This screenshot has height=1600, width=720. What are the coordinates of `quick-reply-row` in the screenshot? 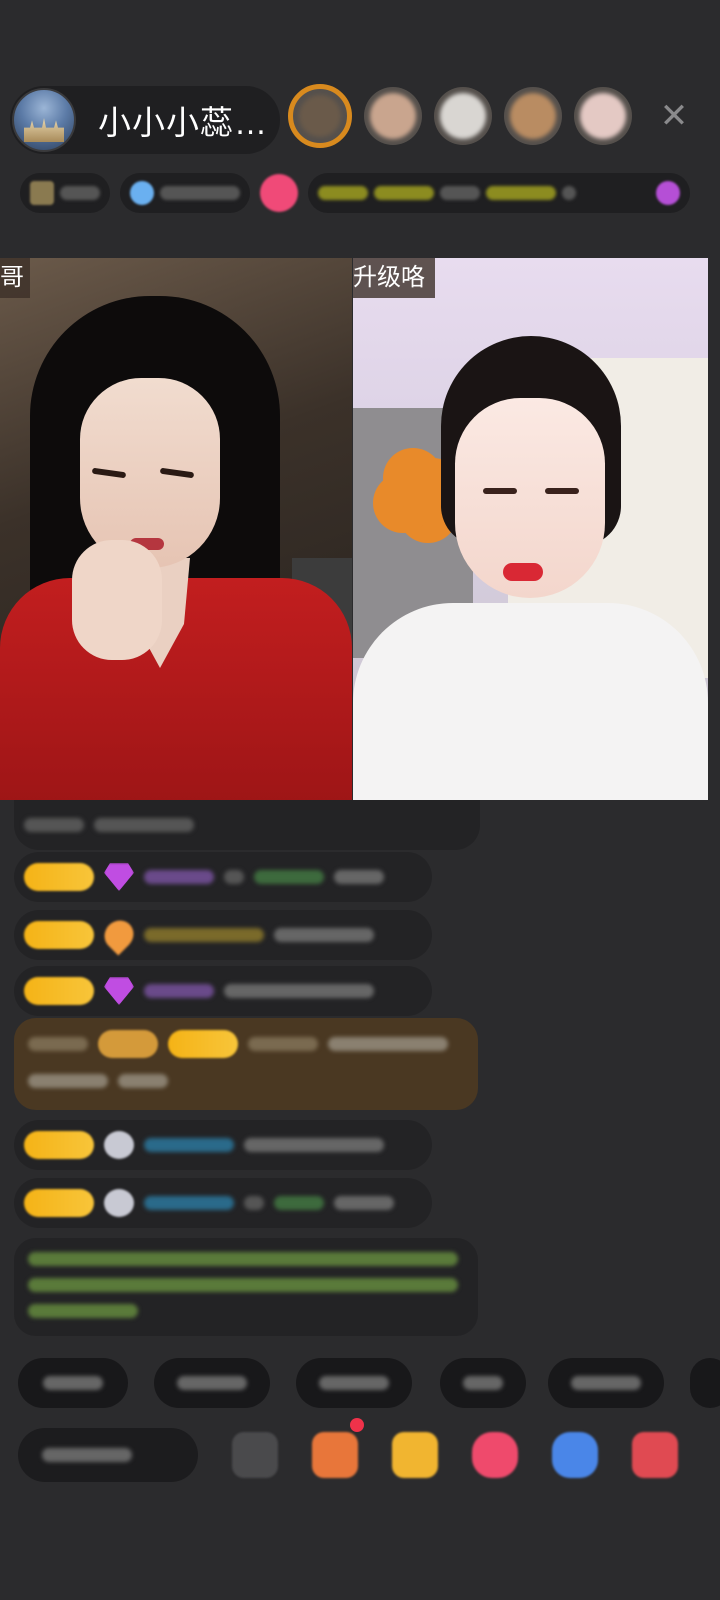 It's located at (360, 1385).